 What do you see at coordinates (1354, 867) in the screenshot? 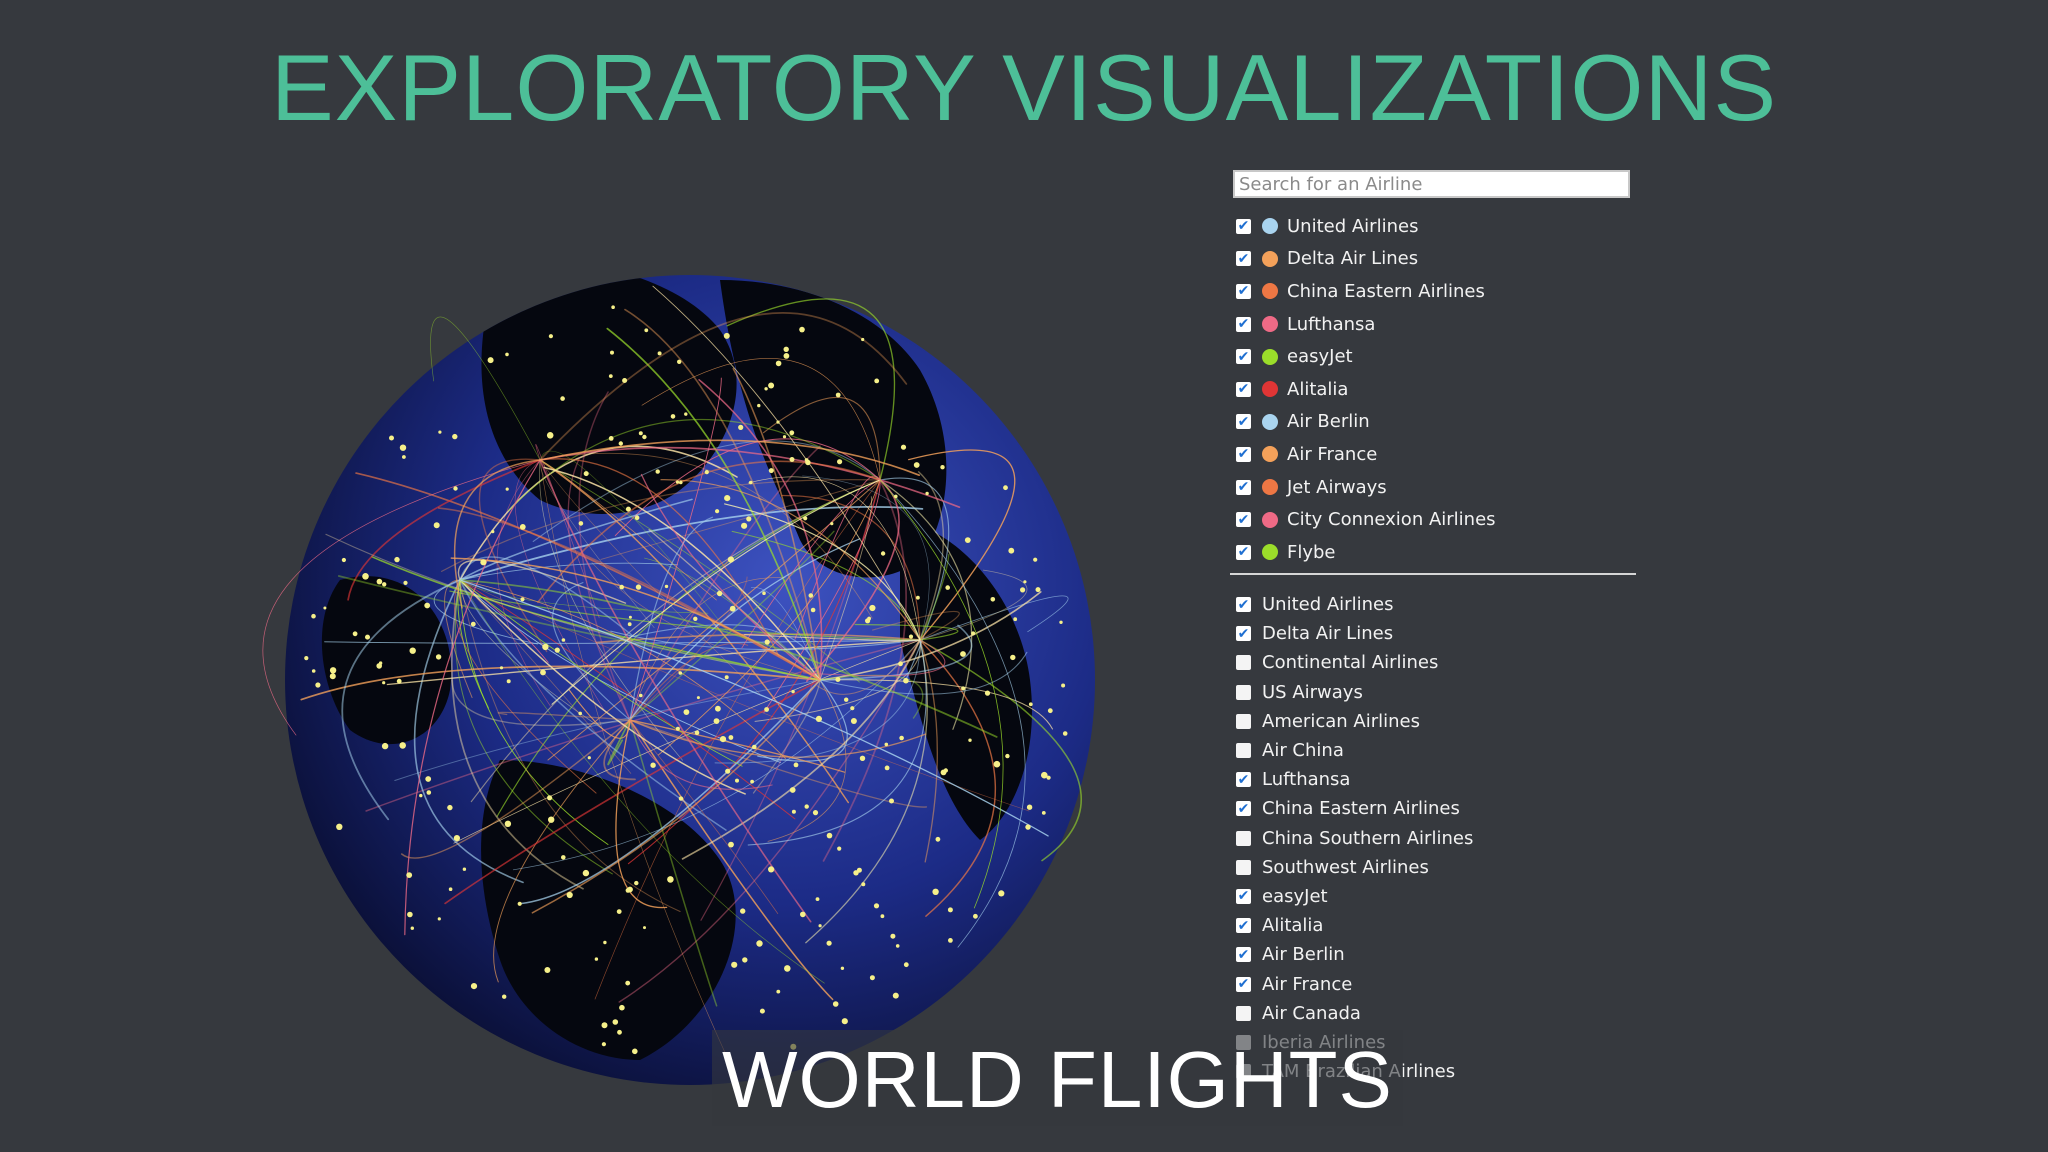
I see `filter-item: Southwest Airlines` at bounding box center [1354, 867].